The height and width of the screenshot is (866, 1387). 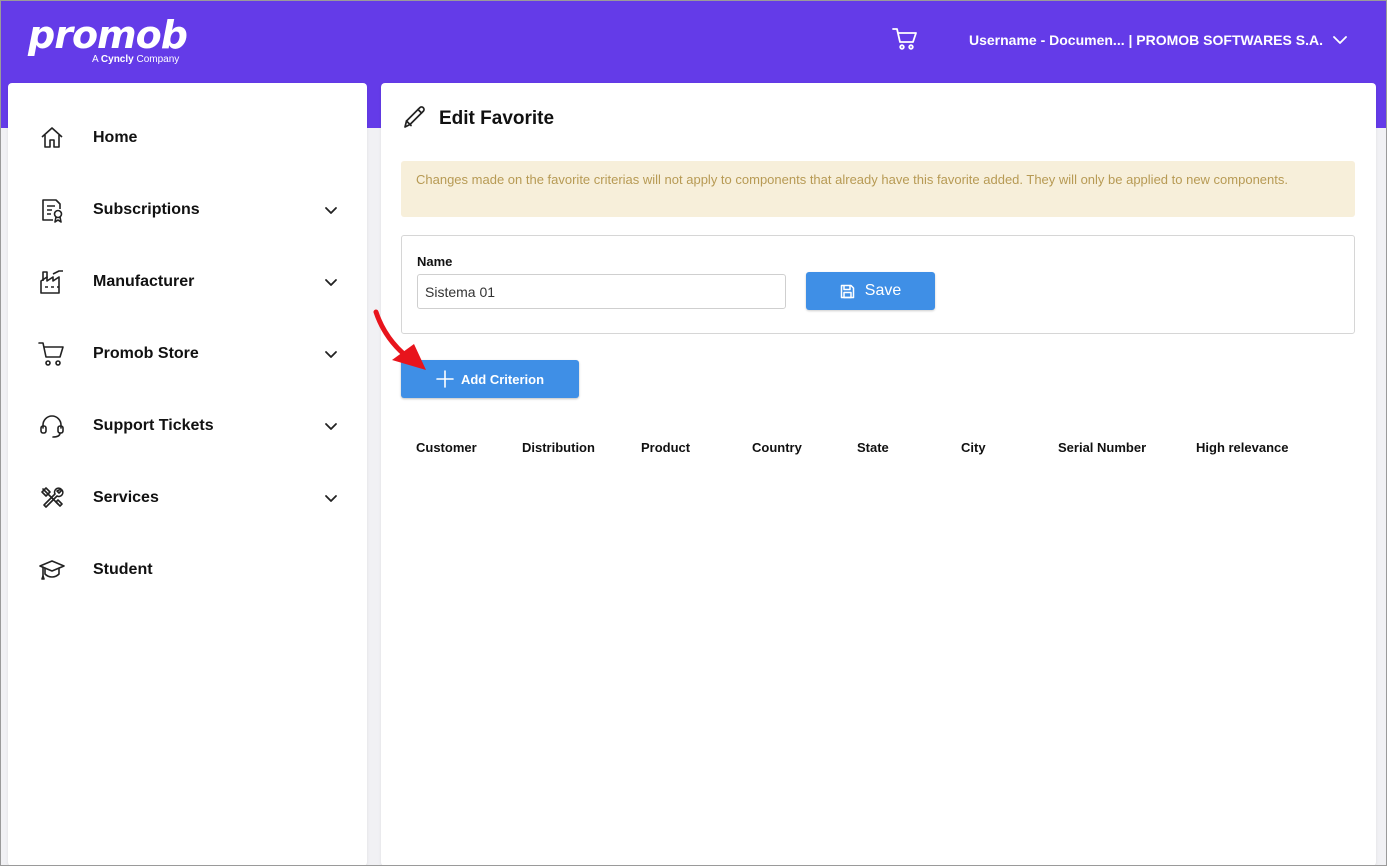 I want to click on sidebar-item-label: Support Tickets, so click(x=153, y=425).